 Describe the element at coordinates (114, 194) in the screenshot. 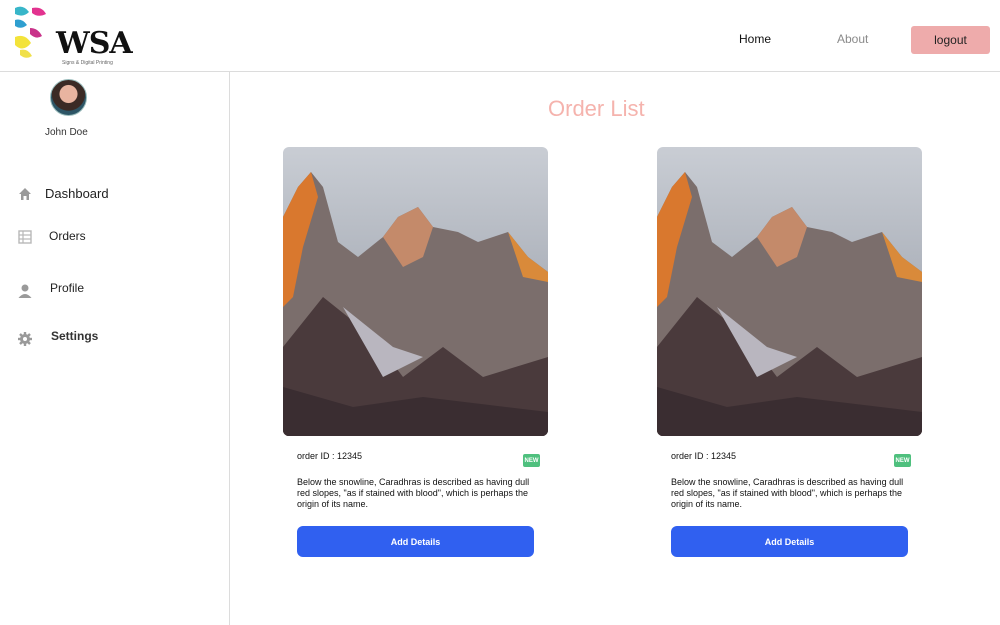

I see `sidebar-item-dashboard: Dashboard` at that location.